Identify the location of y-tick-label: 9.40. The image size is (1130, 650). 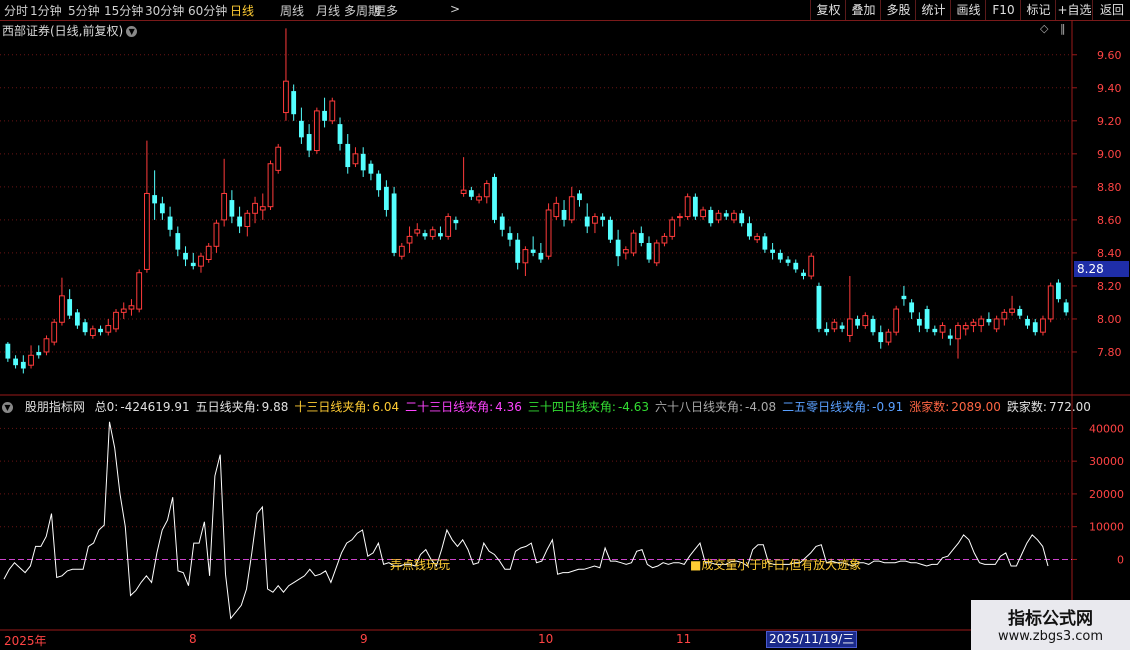
(1109, 88).